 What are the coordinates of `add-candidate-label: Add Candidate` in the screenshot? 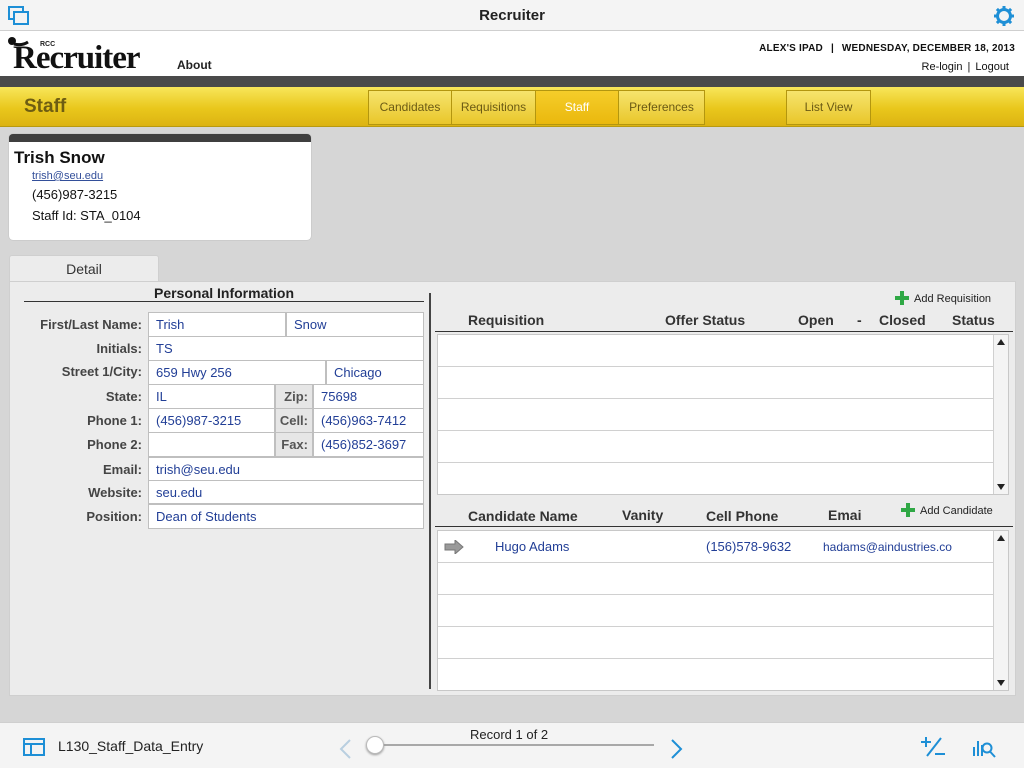 It's located at (956, 511).